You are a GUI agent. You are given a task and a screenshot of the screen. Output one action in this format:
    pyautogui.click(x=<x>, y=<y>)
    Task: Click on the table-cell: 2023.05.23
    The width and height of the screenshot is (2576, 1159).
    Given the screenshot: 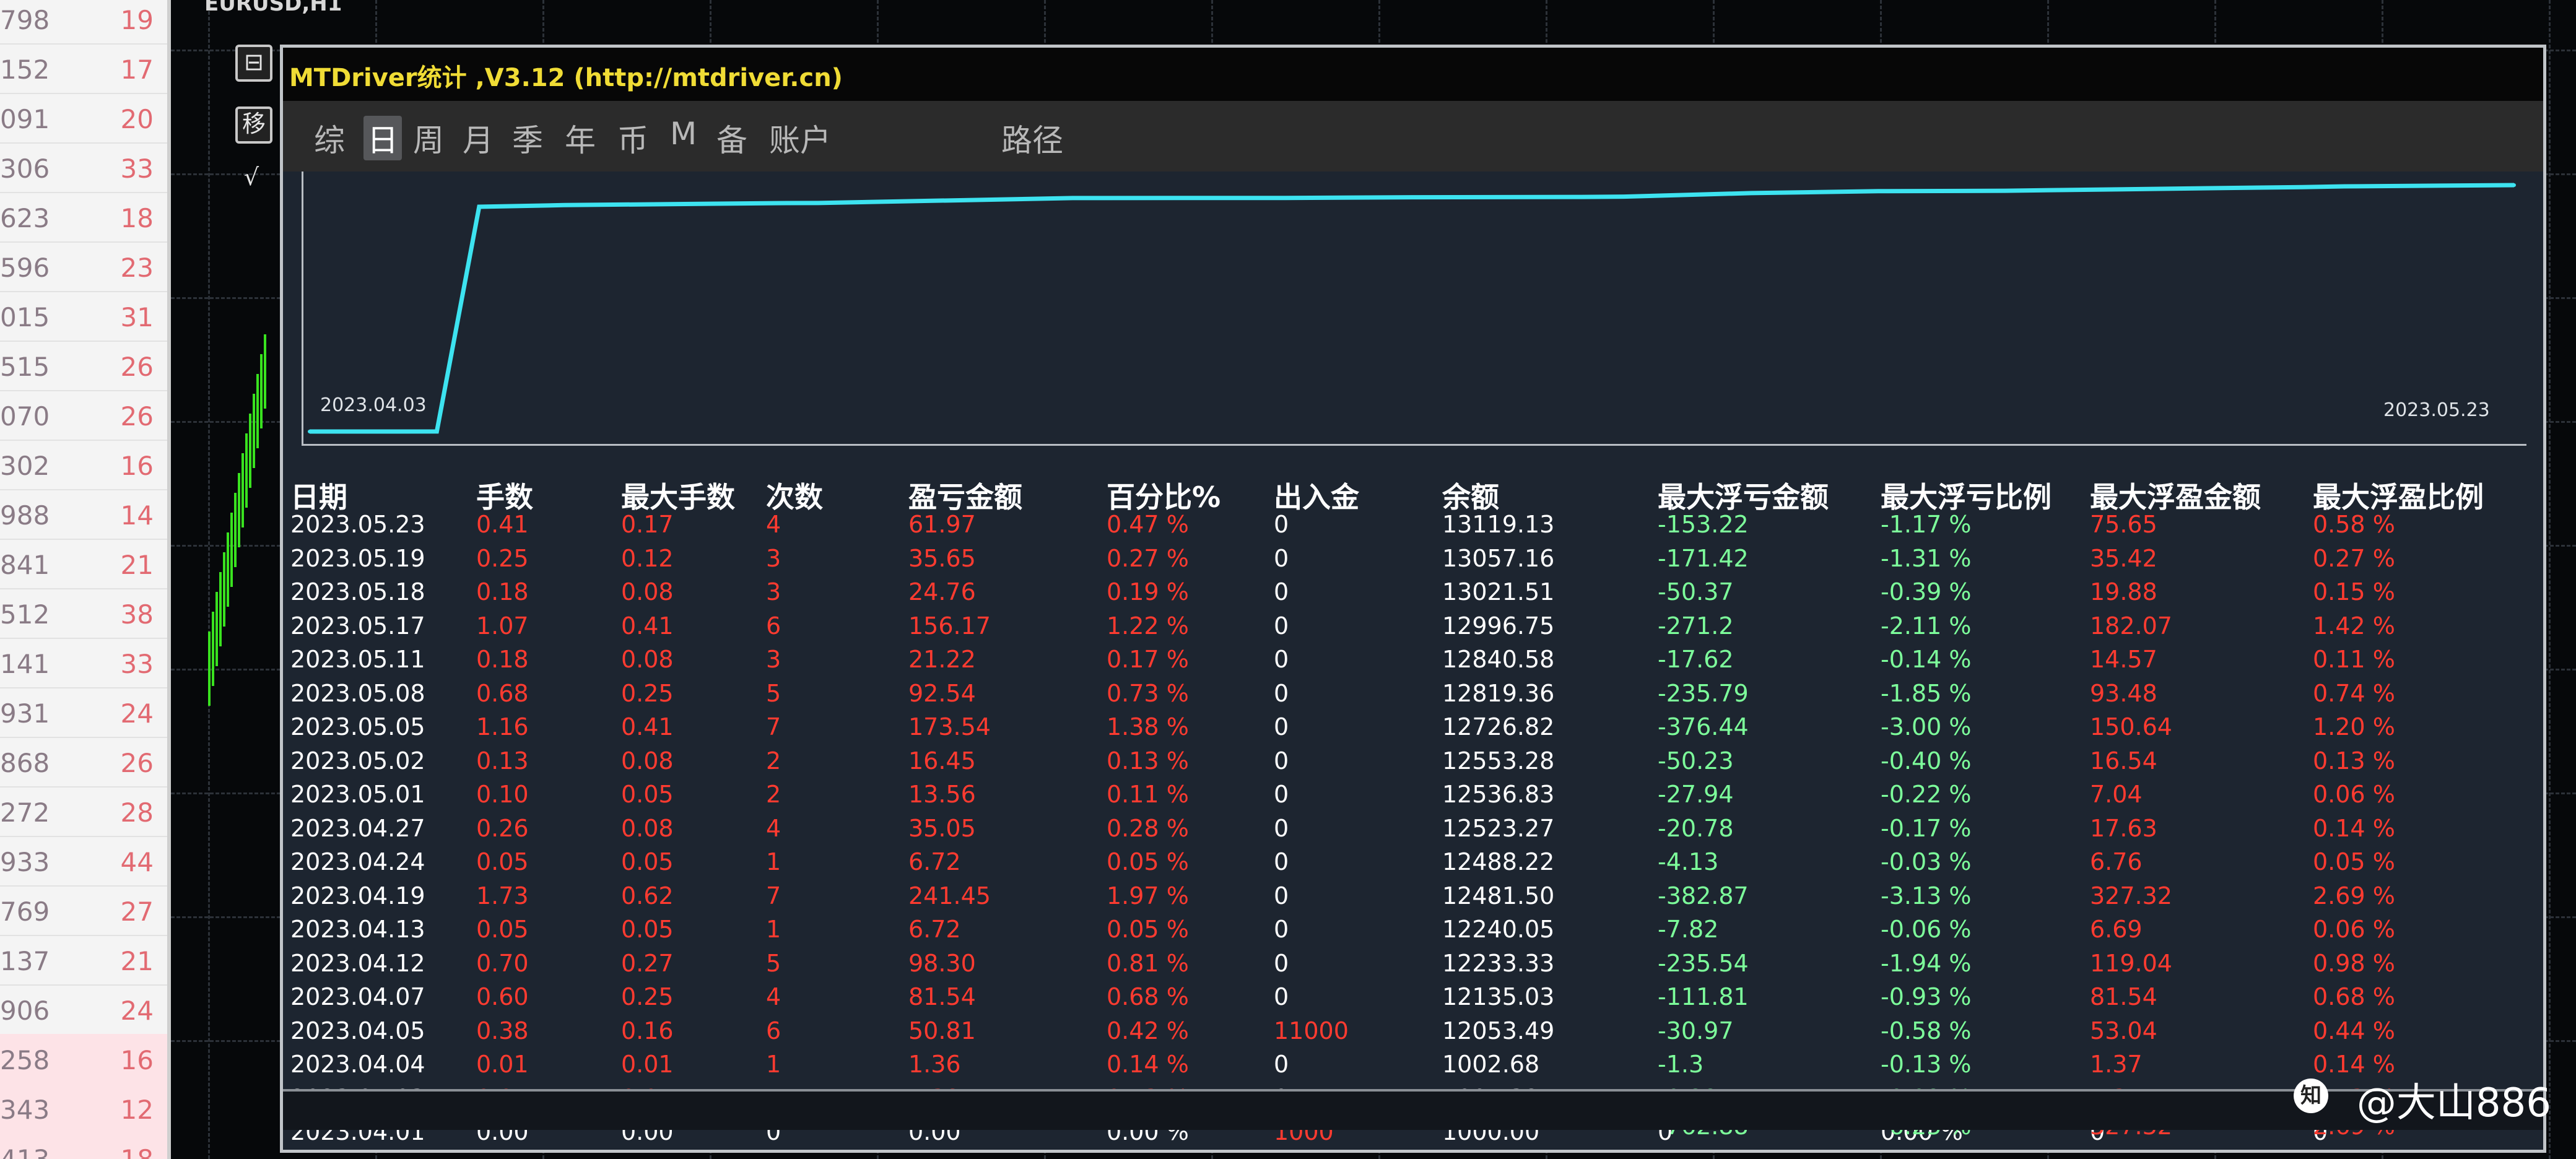 What is the action you would take?
    pyautogui.click(x=357, y=524)
    